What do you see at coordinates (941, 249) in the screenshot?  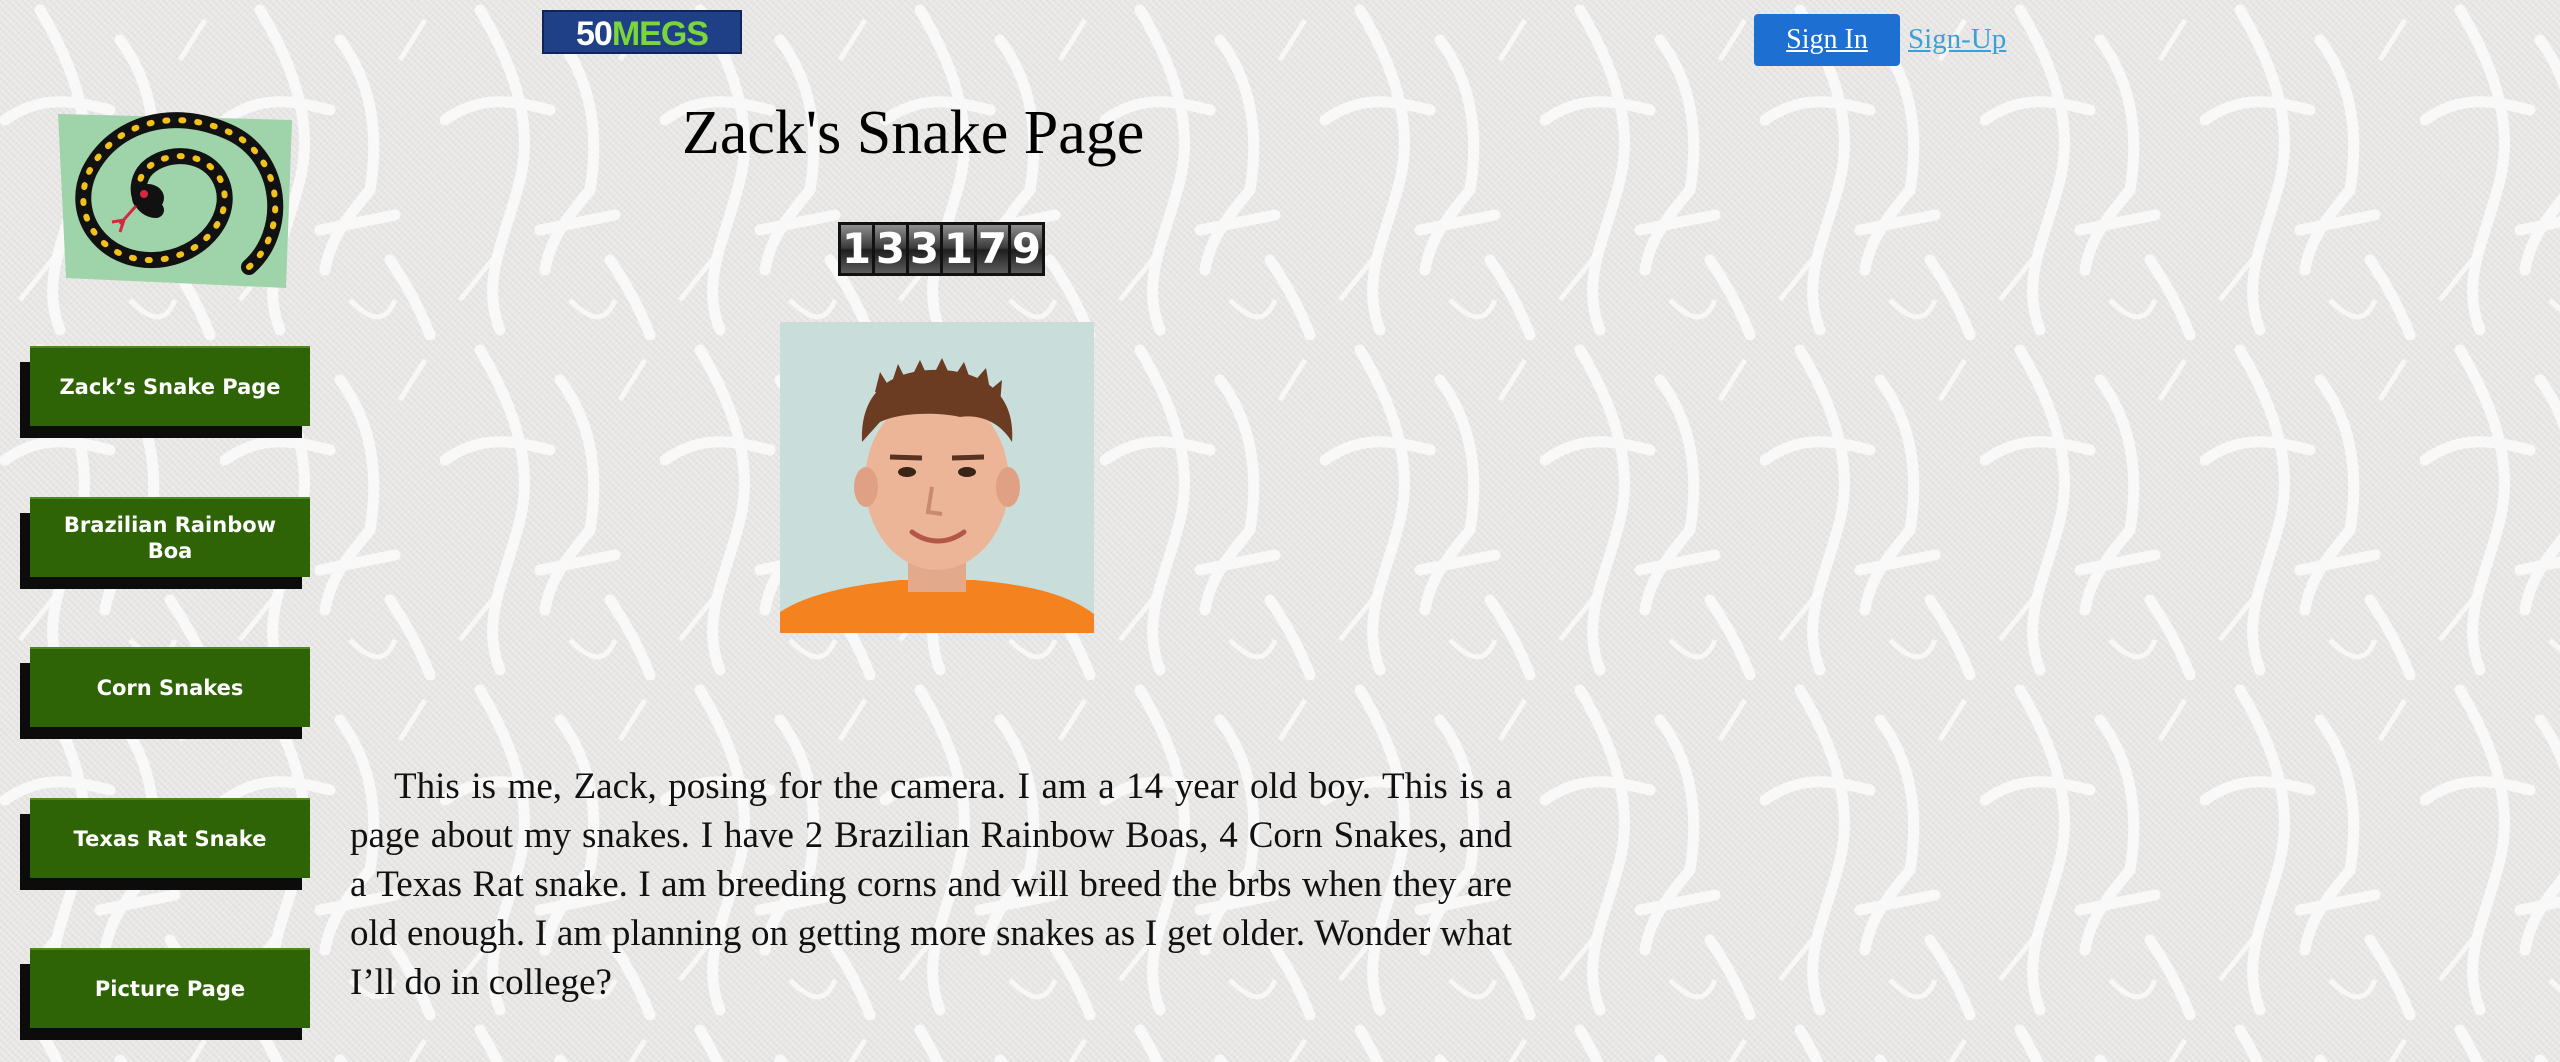 I see `hit-counter: 1 3 3 1 7 9` at bounding box center [941, 249].